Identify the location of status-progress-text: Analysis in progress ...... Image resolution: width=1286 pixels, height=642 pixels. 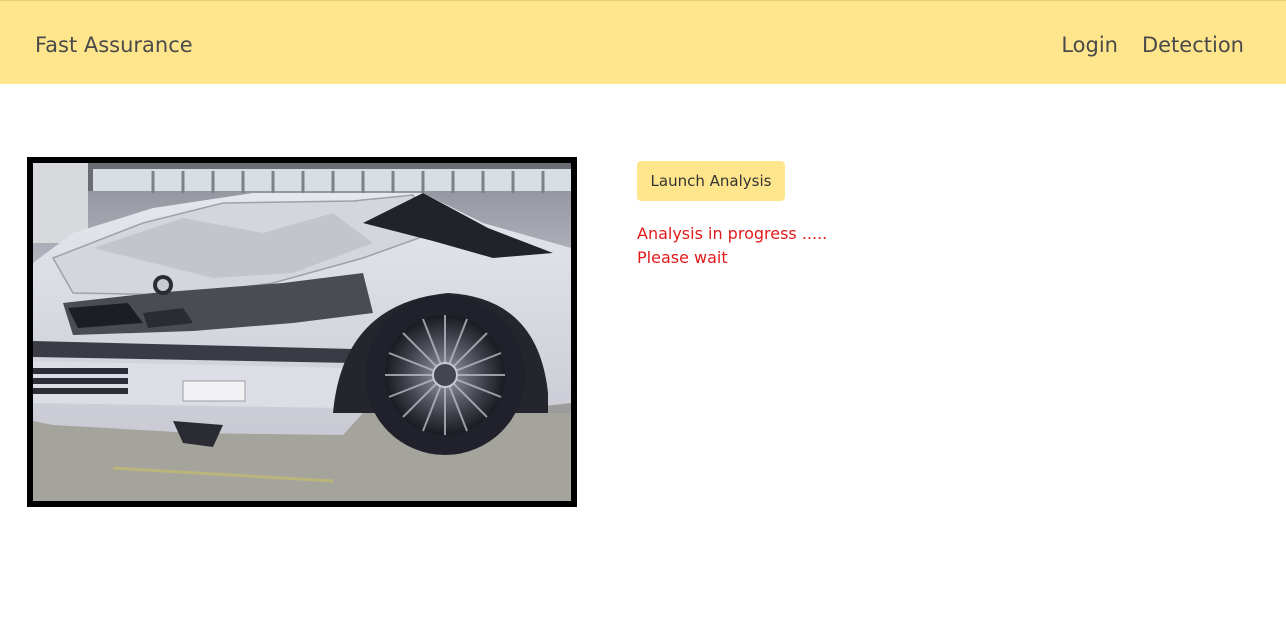
(732, 233).